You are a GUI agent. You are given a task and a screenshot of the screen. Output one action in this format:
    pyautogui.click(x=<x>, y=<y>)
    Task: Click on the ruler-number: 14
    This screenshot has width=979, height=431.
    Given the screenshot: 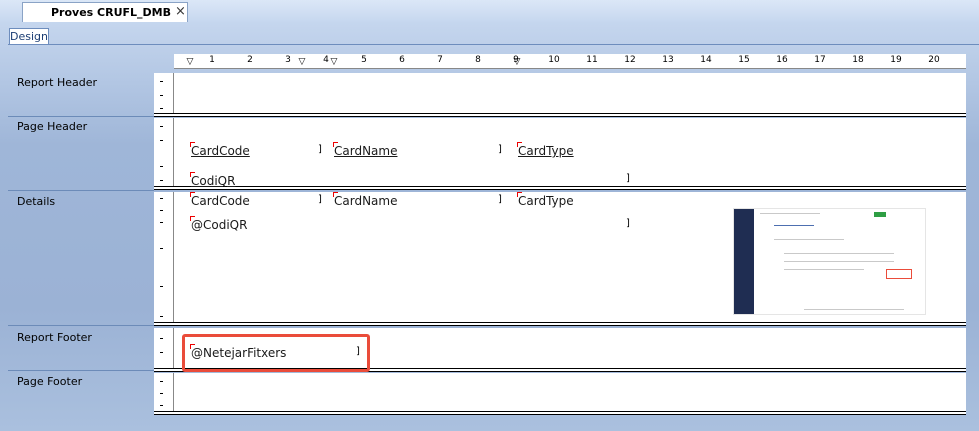 What is the action you would take?
    pyautogui.click(x=706, y=60)
    